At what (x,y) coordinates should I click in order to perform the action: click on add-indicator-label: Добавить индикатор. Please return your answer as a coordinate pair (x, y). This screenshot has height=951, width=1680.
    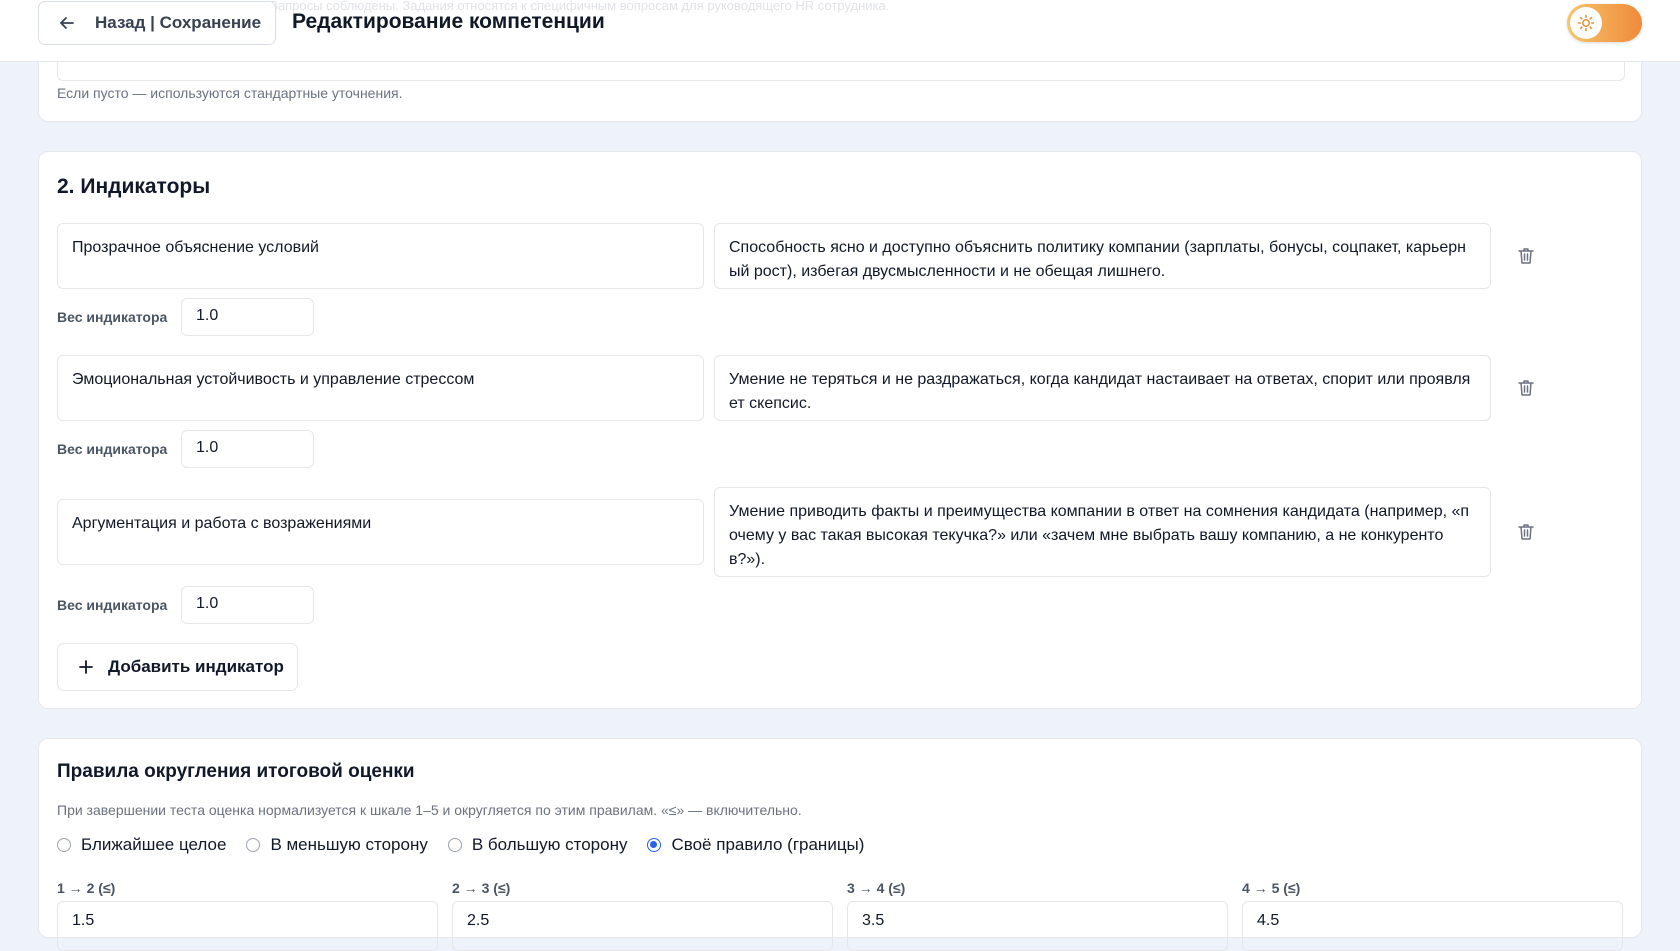
    Looking at the image, I should click on (196, 666).